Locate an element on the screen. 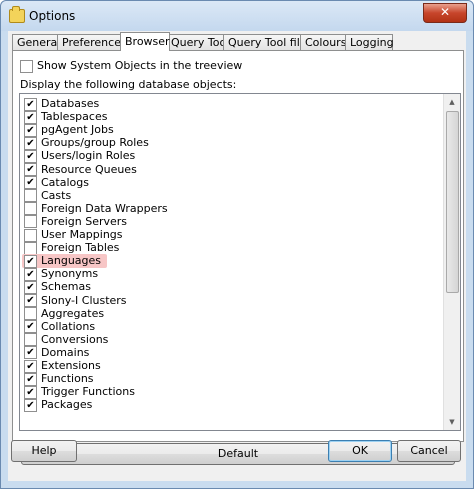  tab-query-tool: Query Tool is located at coordinates (197, 42).